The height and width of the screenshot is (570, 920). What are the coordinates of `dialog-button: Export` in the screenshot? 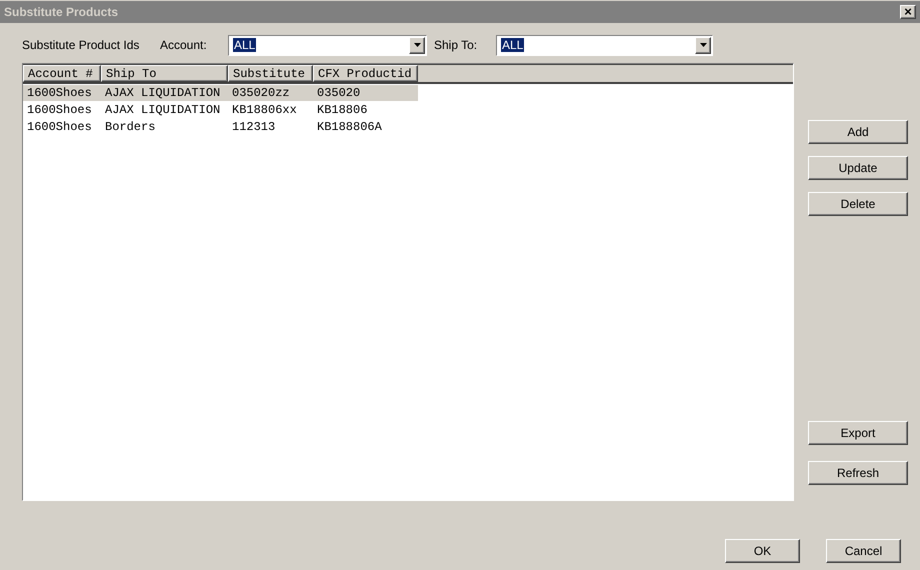 It's located at (858, 433).